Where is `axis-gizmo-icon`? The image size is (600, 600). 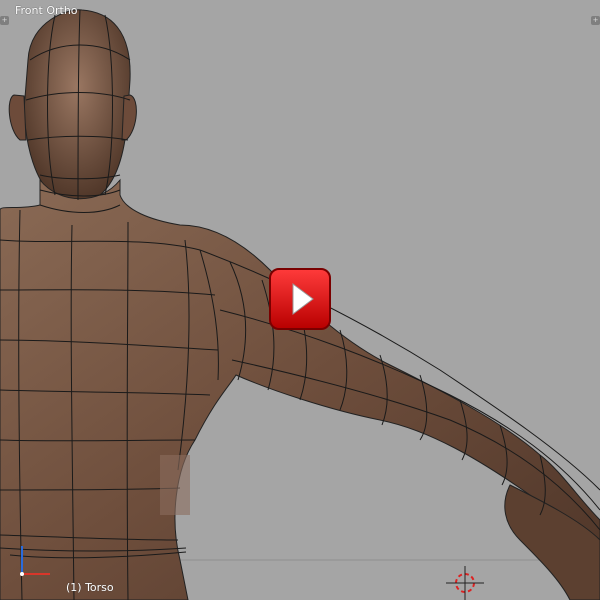 axis-gizmo-icon is located at coordinates (35, 561).